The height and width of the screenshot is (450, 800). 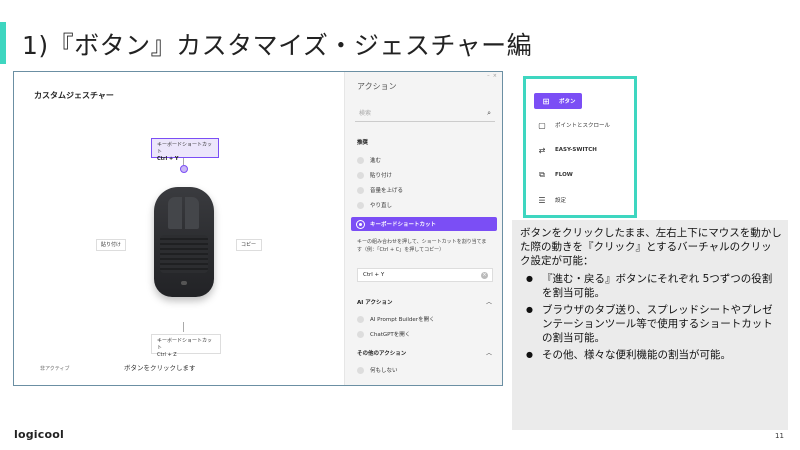 I want to click on mouse-image, so click(x=184, y=242).